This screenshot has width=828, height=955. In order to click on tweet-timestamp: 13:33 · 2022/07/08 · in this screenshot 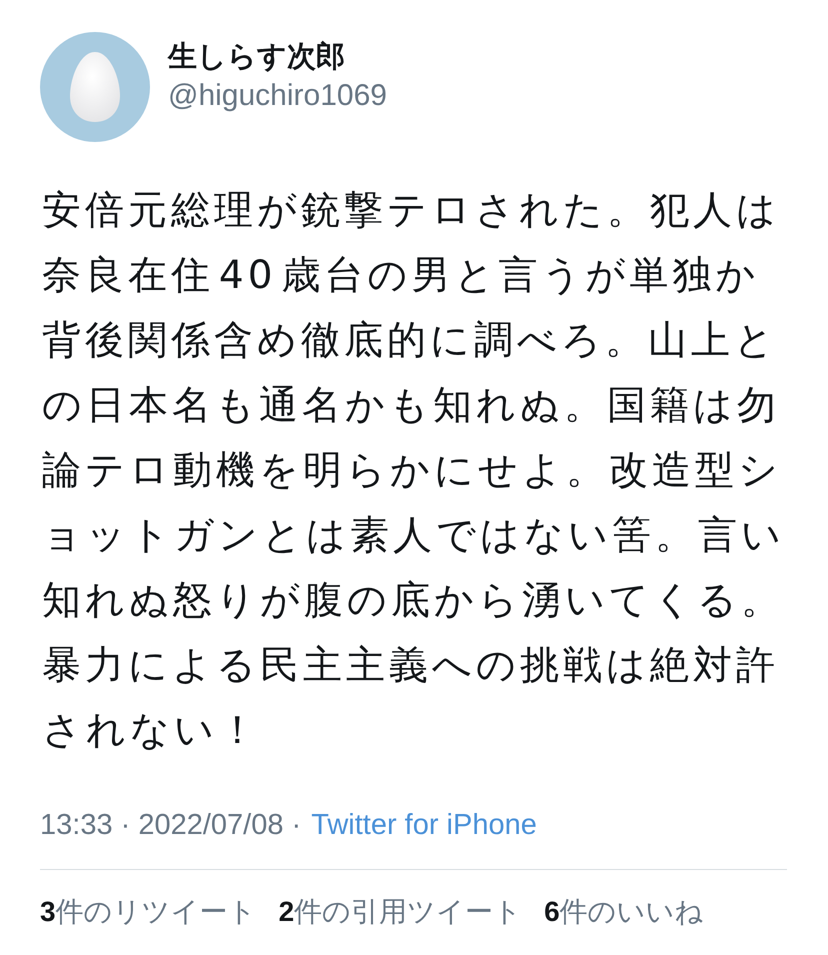, I will do `click(171, 825)`.